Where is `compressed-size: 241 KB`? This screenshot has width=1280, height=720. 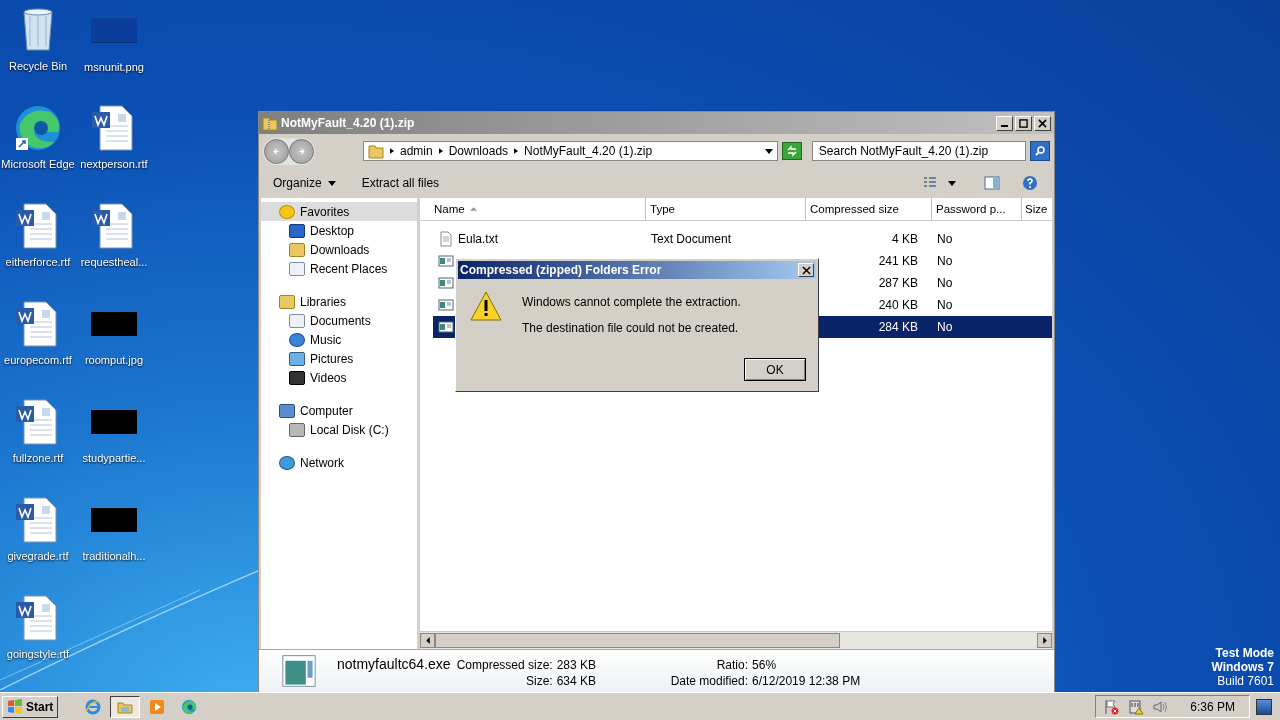
compressed-size: 241 KB is located at coordinates (898, 261).